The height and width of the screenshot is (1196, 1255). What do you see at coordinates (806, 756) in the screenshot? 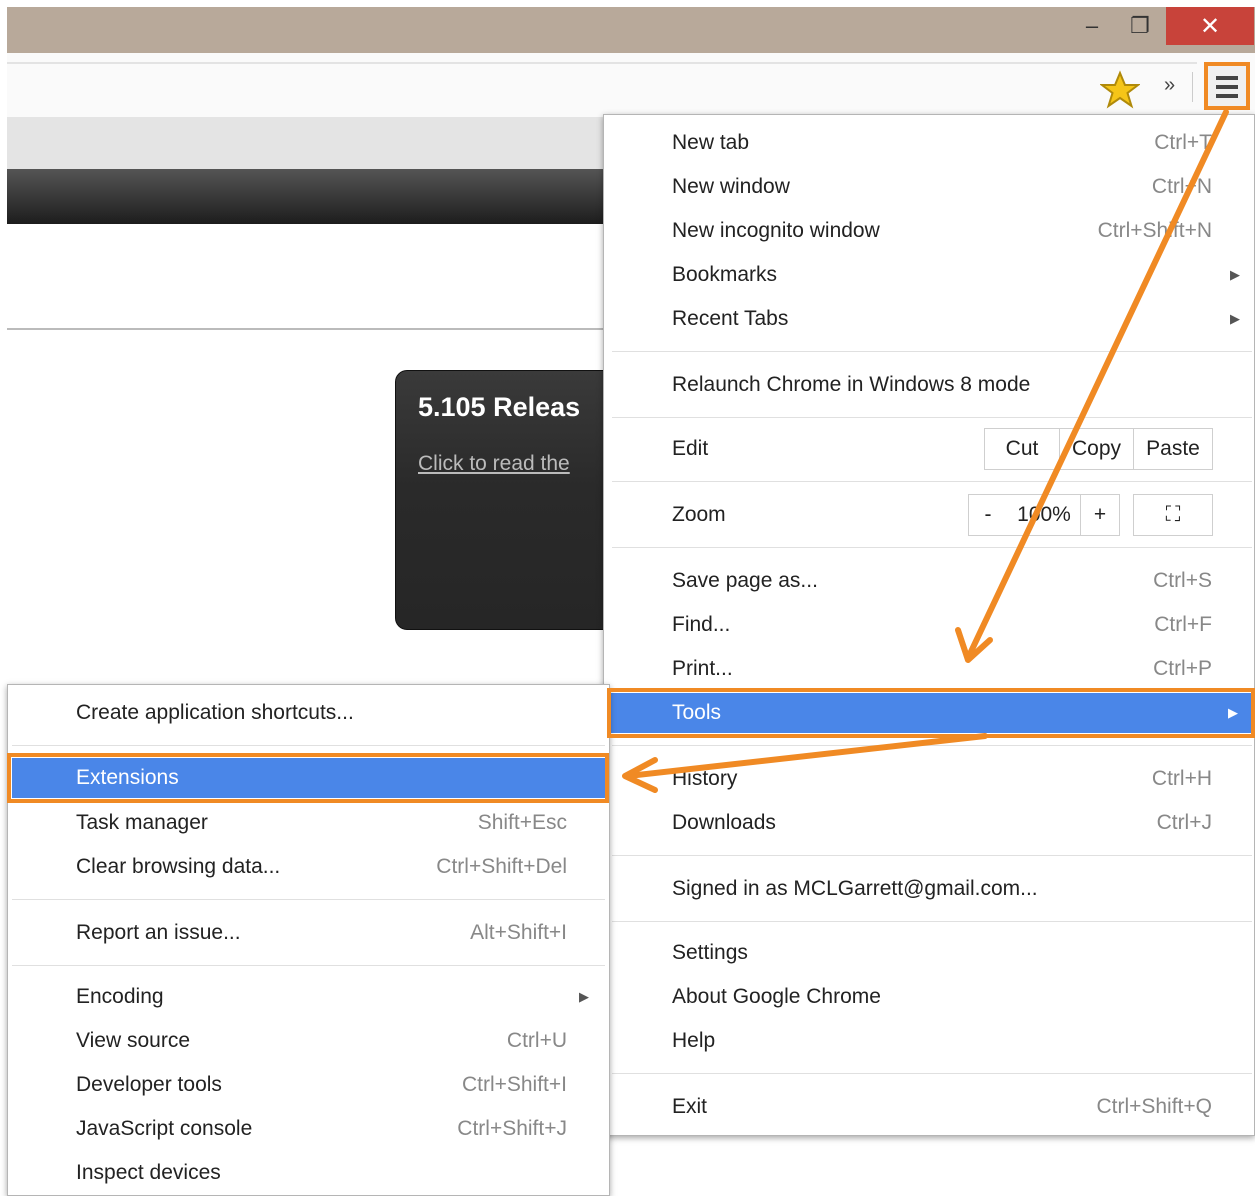
I see `arrow-tools-to-extensions` at bounding box center [806, 756].